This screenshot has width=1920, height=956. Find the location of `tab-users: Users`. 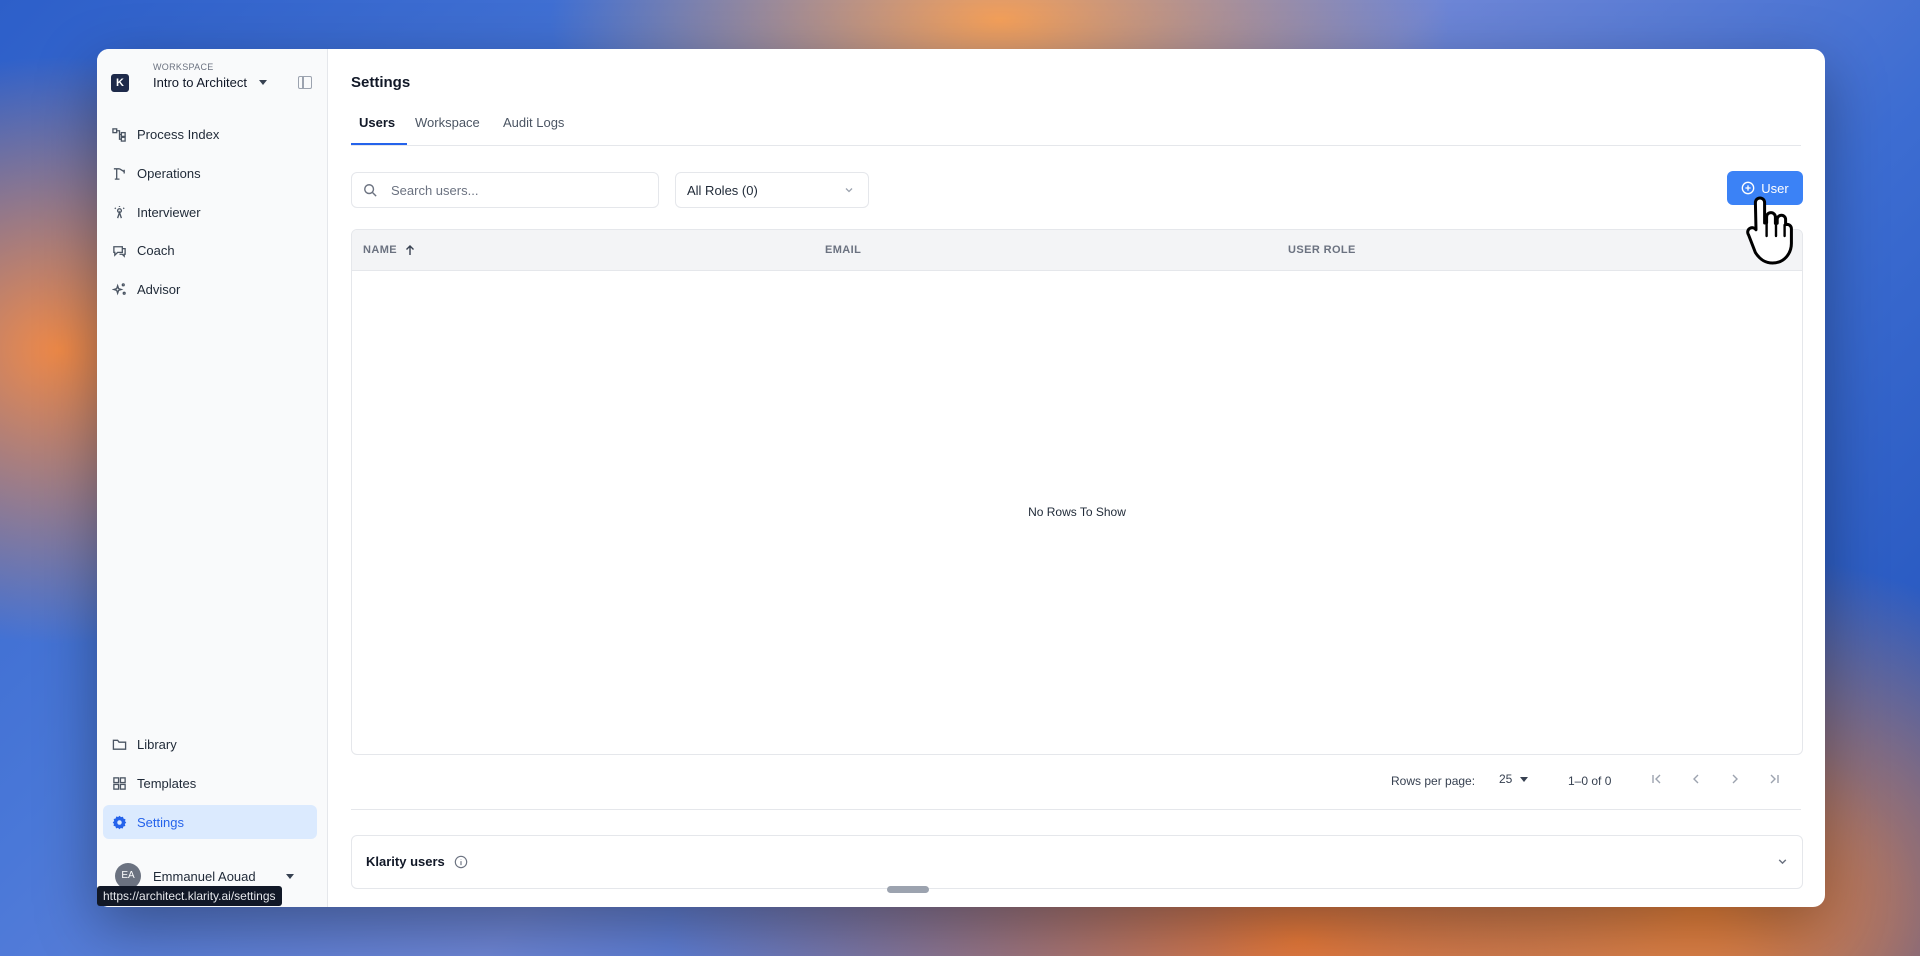

tab-users: Users is located at coordinates (377, 130).